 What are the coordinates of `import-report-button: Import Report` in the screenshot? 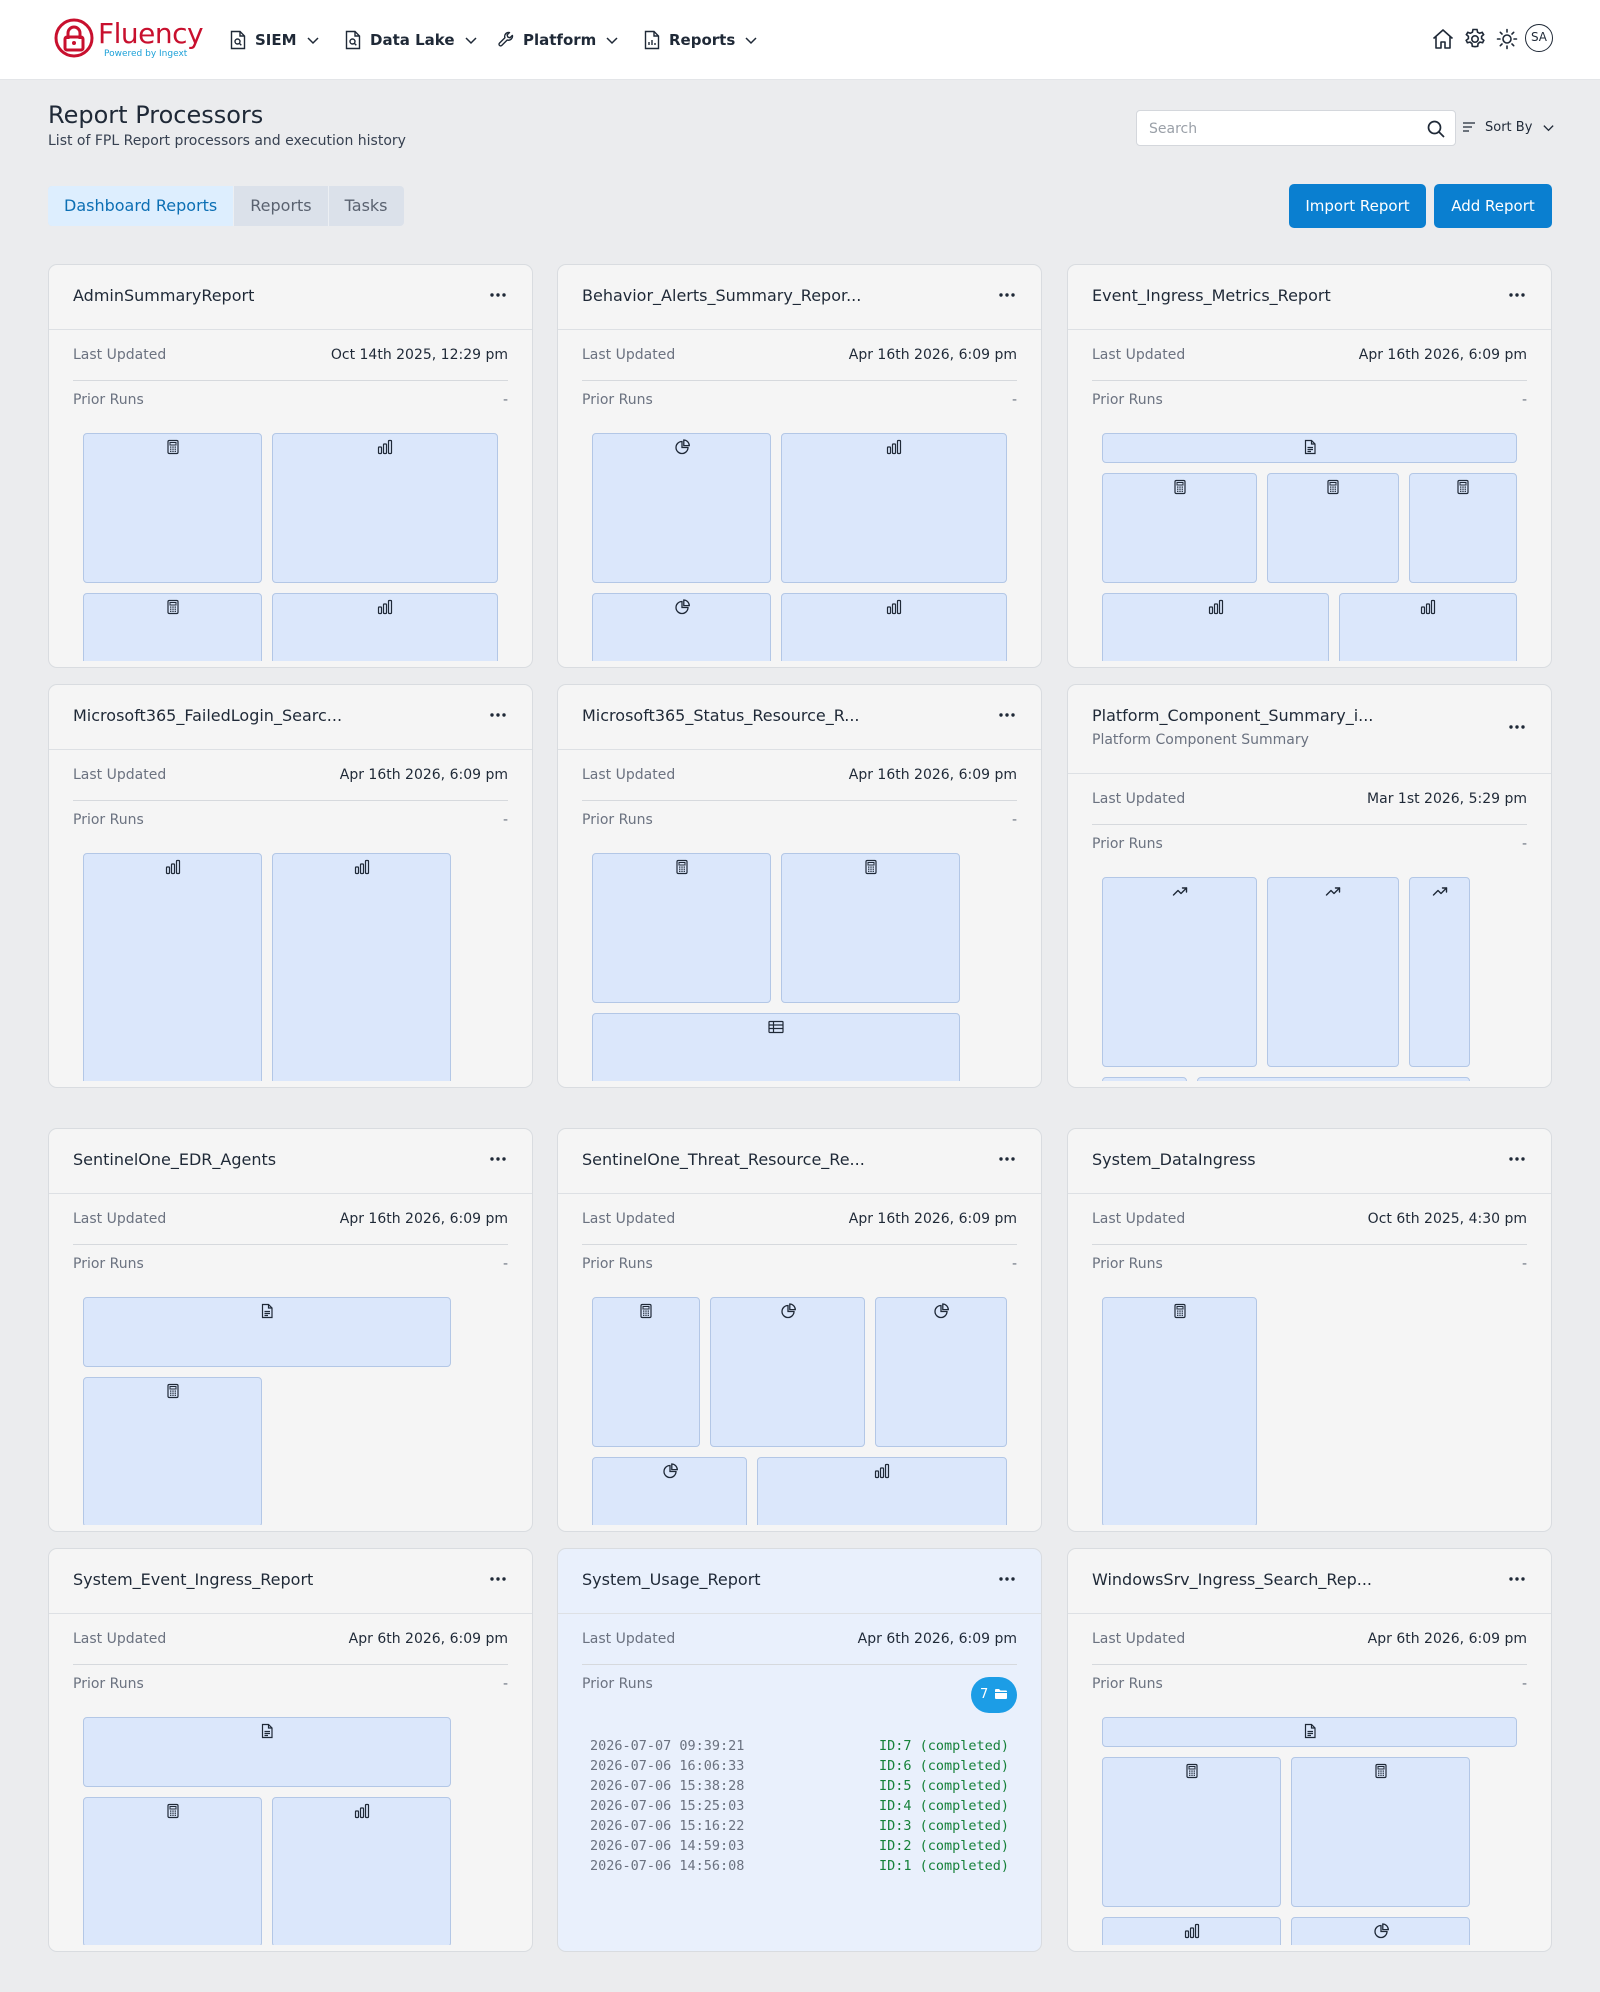 It's located at (1357, 206).